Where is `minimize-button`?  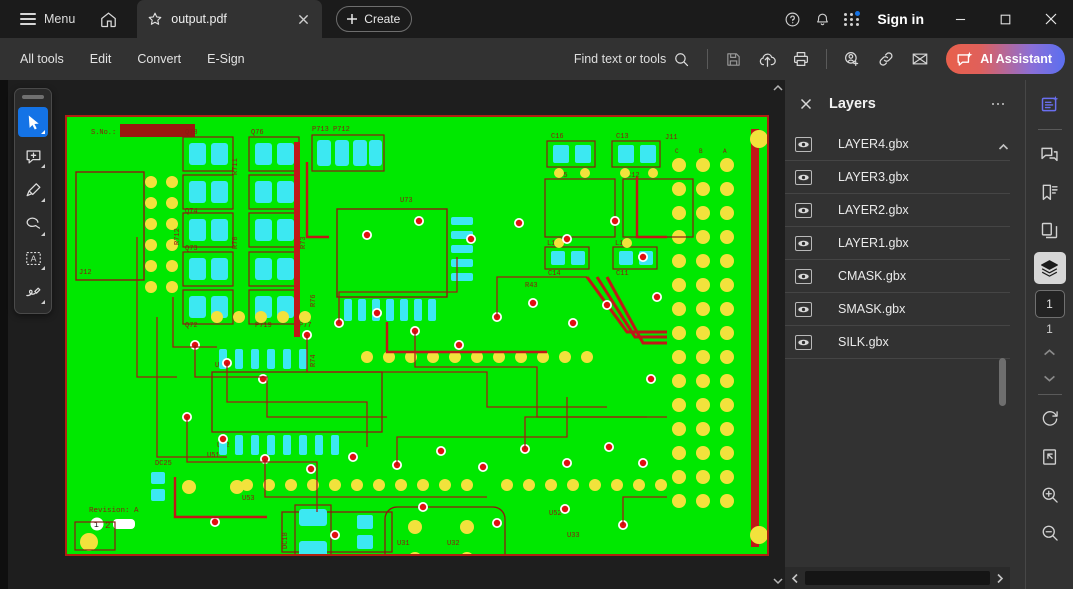
minimize-button is located at coordinates (960, 19).